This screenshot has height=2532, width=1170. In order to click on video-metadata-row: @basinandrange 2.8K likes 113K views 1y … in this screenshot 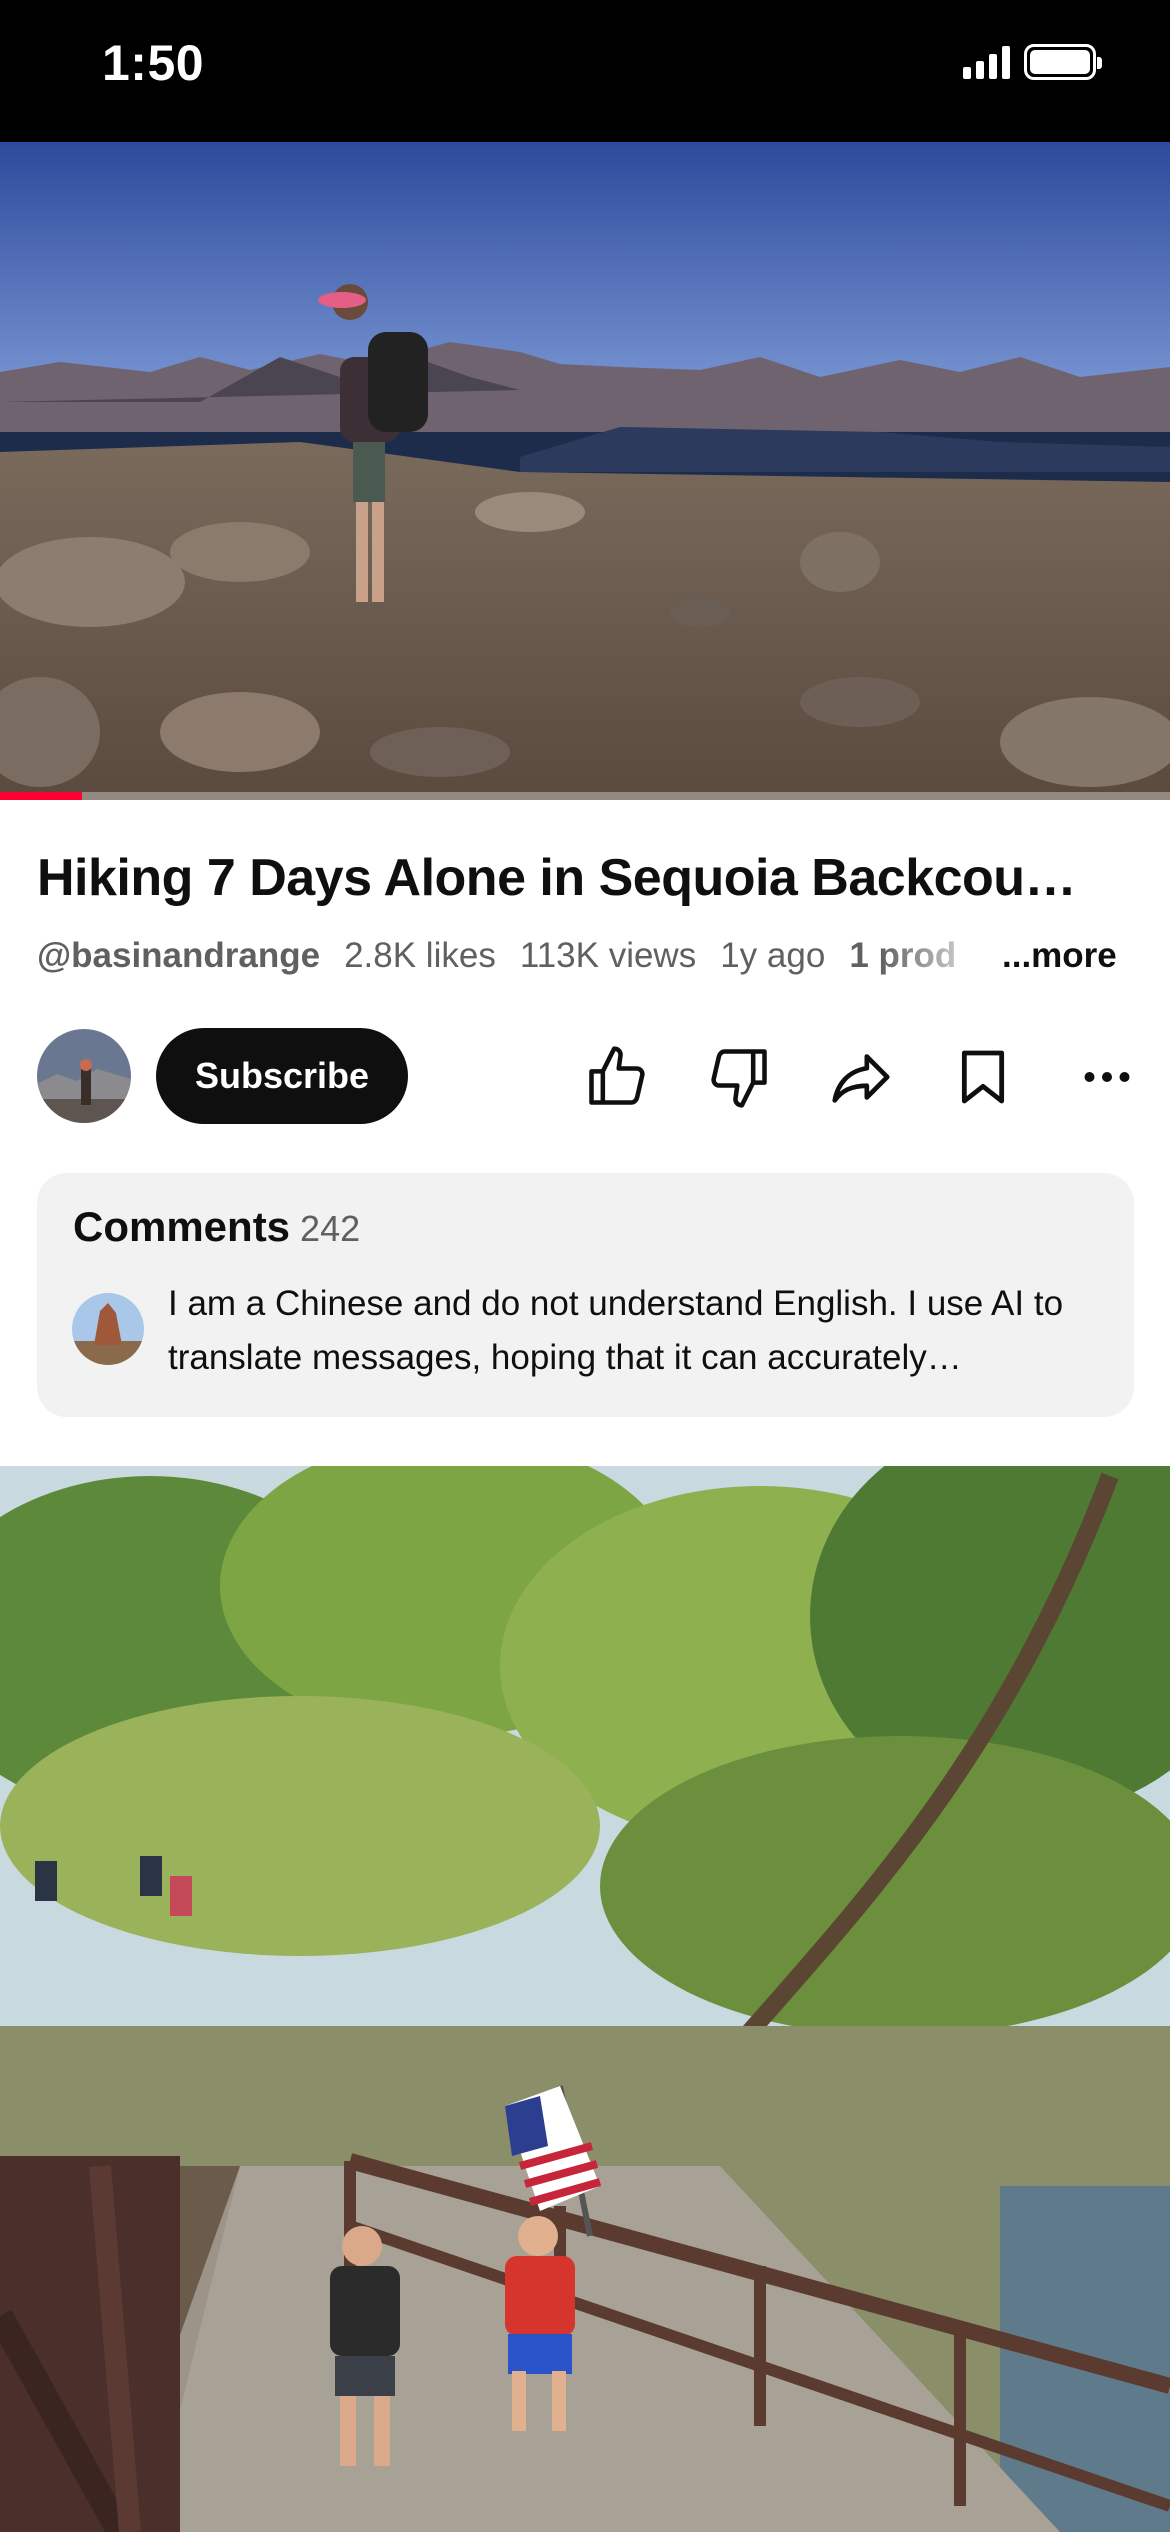, I will do `click(517, 956)`.